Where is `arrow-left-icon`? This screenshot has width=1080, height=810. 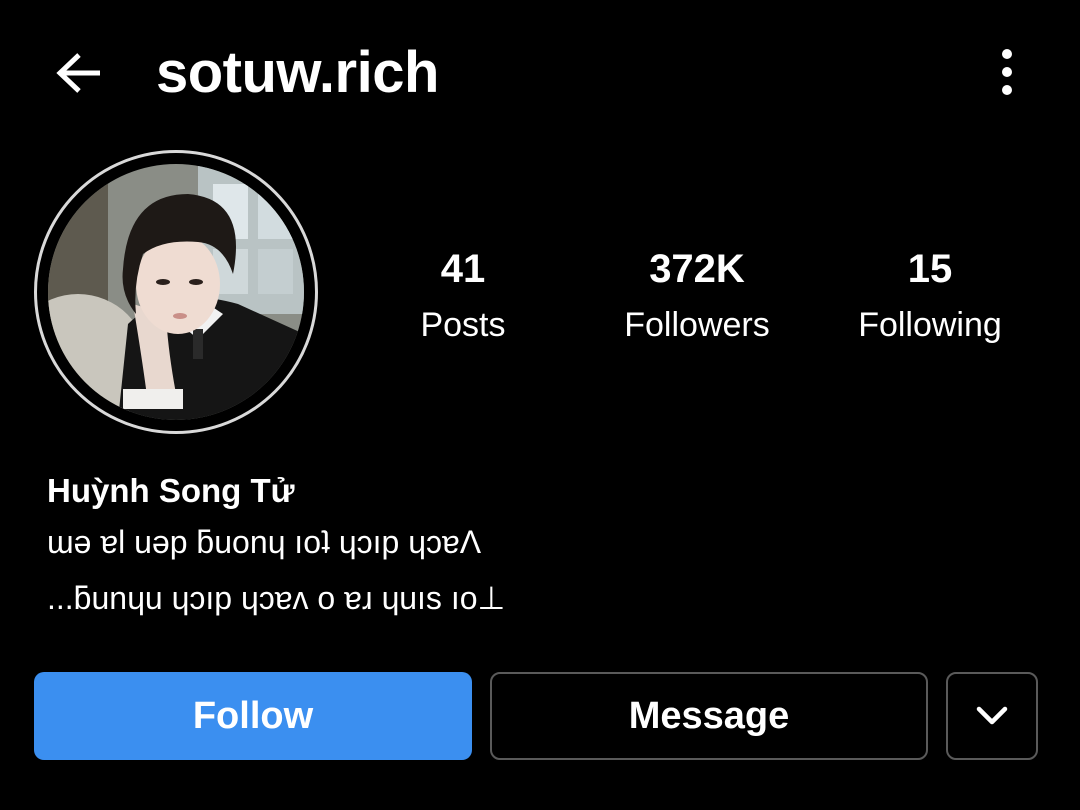 arrow-left-icon is located at coordinates (80, 73).